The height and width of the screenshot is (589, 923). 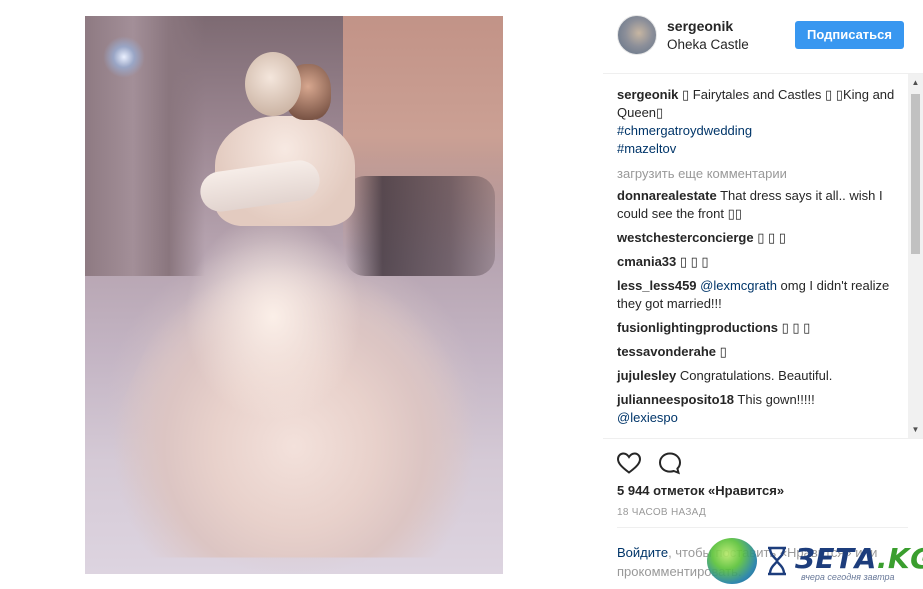 What do you see at coordinates (124, 57) in the screenshot?
I see `photo-stage-light` at bounding box center [124, 57].